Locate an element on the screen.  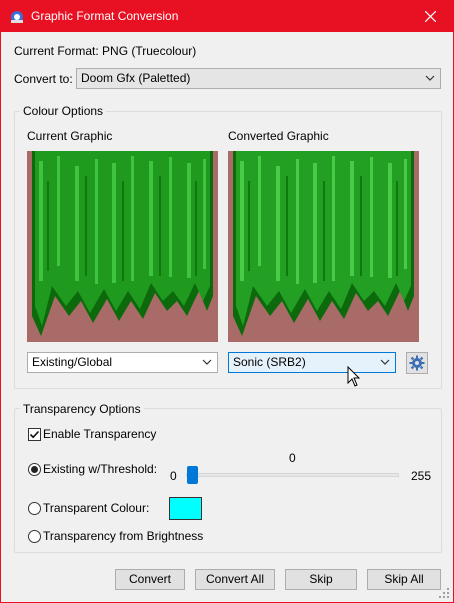
transparent-colour-radio is located at coordinates (34, 508).